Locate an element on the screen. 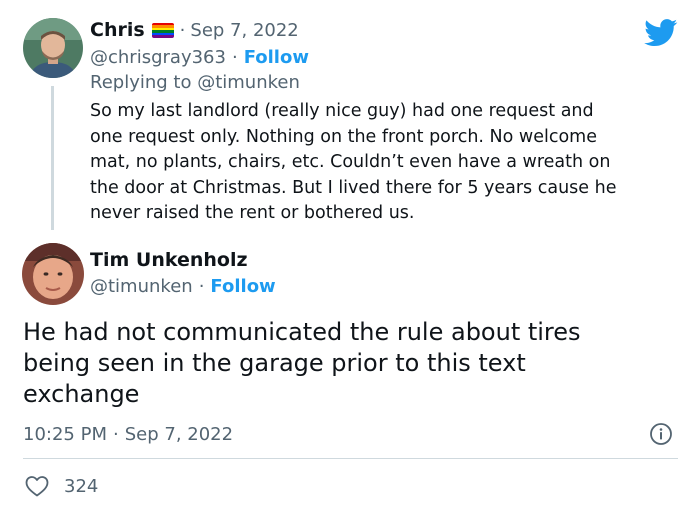 This screenshot has height=512, width=700. author-handle: @chrisgray363 is located at coordinates (158, 57).